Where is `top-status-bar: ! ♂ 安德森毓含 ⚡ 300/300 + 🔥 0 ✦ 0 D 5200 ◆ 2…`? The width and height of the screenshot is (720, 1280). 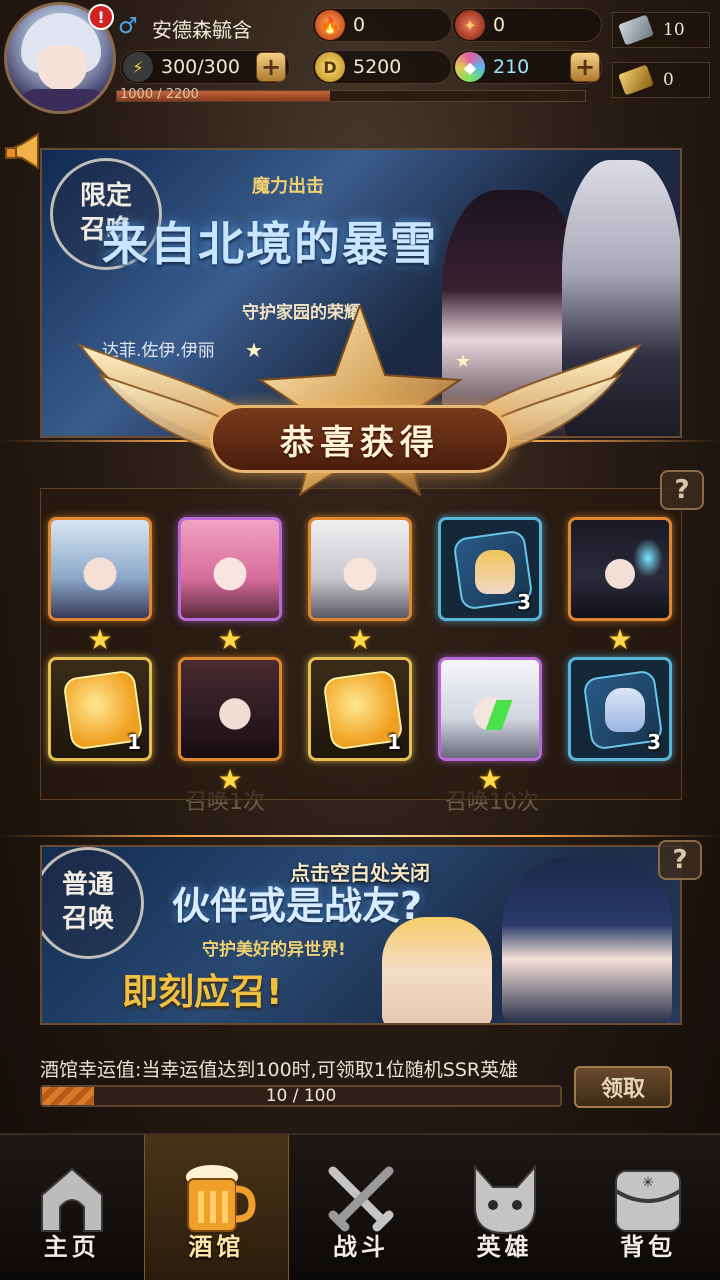
top-status-bar: ! ♂ 安德森毓含 ⚡ 300/300 + 🔥 0 ✦ 0 D 5200 ◆ 2… is located at coordinates (360, 62).